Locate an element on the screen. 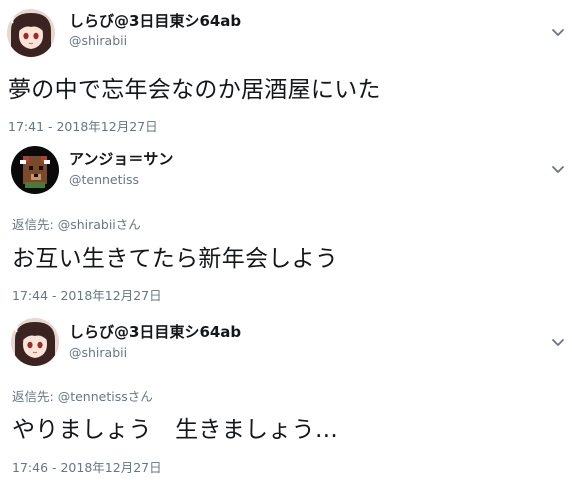 The height and width of the screenshot is (480, 572). reply-mention-link: @shirabiiさん is located at coordinates (99, 224).